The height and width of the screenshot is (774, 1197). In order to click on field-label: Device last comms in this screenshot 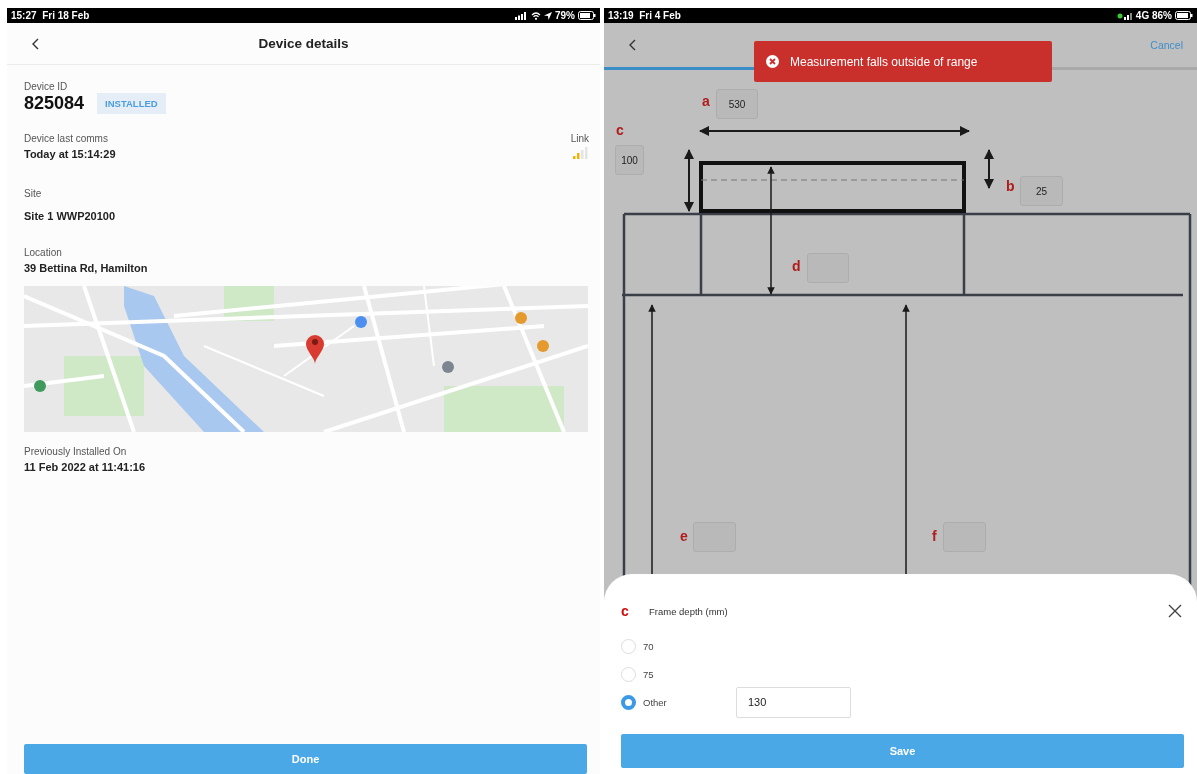, I will do `click(66, 138)`.